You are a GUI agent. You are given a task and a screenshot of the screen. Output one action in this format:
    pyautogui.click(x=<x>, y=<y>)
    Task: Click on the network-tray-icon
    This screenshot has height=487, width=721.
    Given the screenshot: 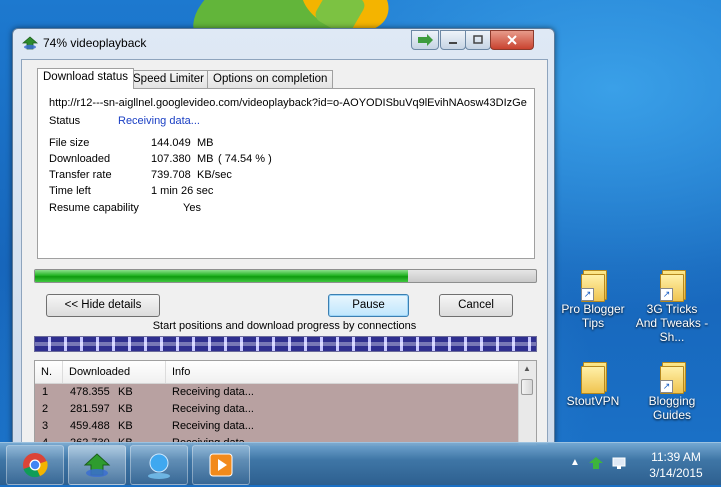 What is the action you would take?
    pyautogui.click(x=619, y=463)
    